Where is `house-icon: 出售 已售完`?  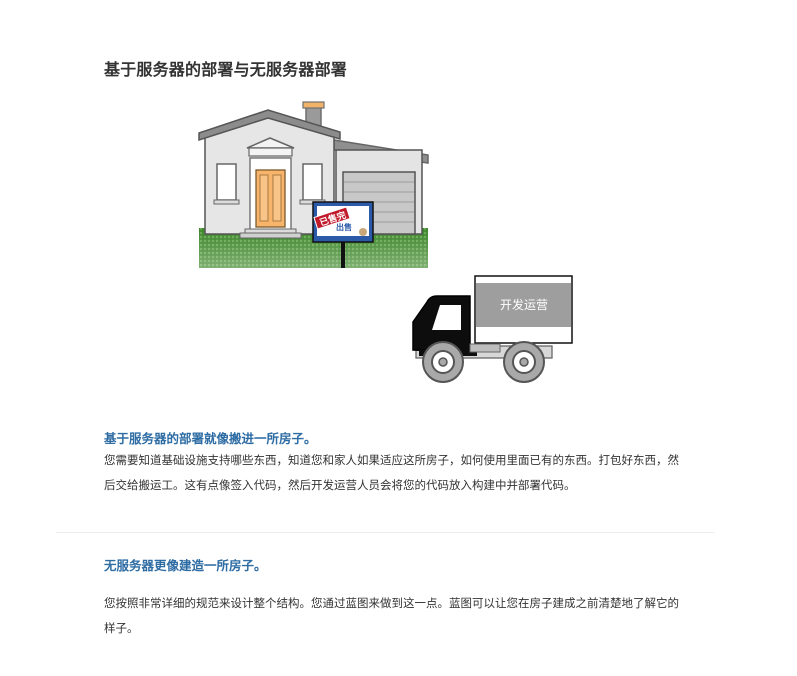 house-icon: 出售 已售完 is located at coordinates (313, 184).